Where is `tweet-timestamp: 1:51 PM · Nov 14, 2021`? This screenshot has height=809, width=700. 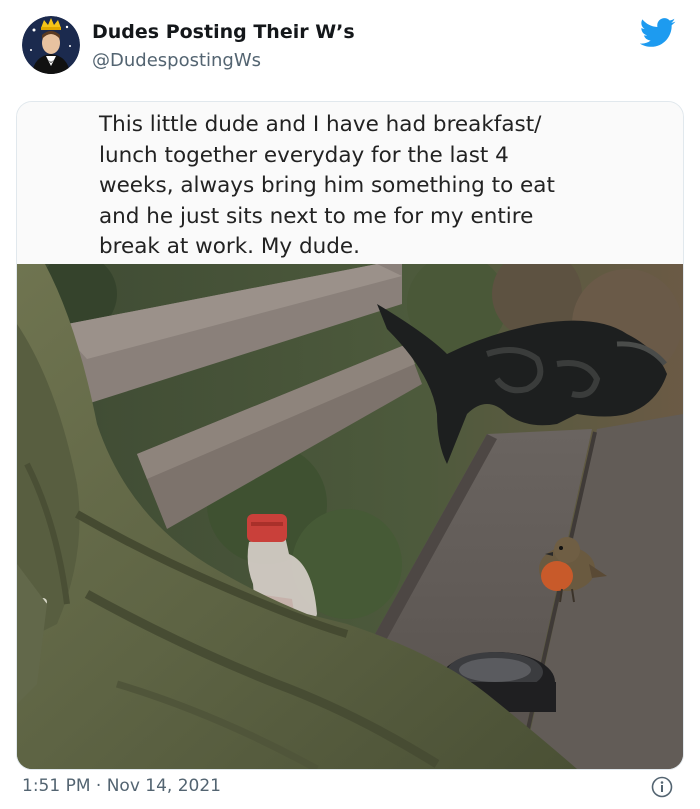
tweet-timestamp: 1:51 PM · Nov 14, 2021 is located at coordinates (121, 786).